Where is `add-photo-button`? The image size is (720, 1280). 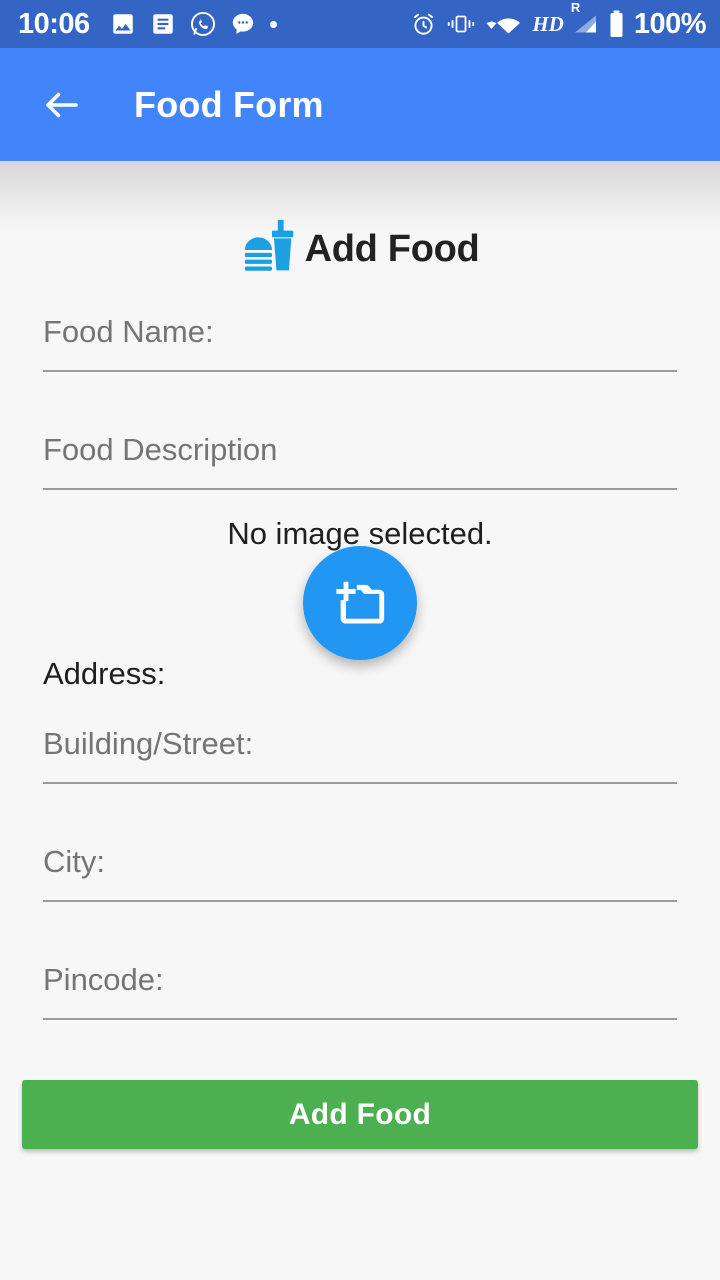
add-photo-button is located at coordinates (360, 603).